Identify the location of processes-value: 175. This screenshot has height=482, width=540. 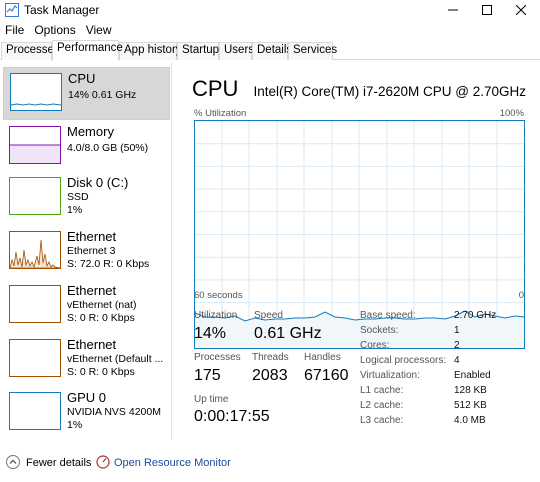
(207, 375).